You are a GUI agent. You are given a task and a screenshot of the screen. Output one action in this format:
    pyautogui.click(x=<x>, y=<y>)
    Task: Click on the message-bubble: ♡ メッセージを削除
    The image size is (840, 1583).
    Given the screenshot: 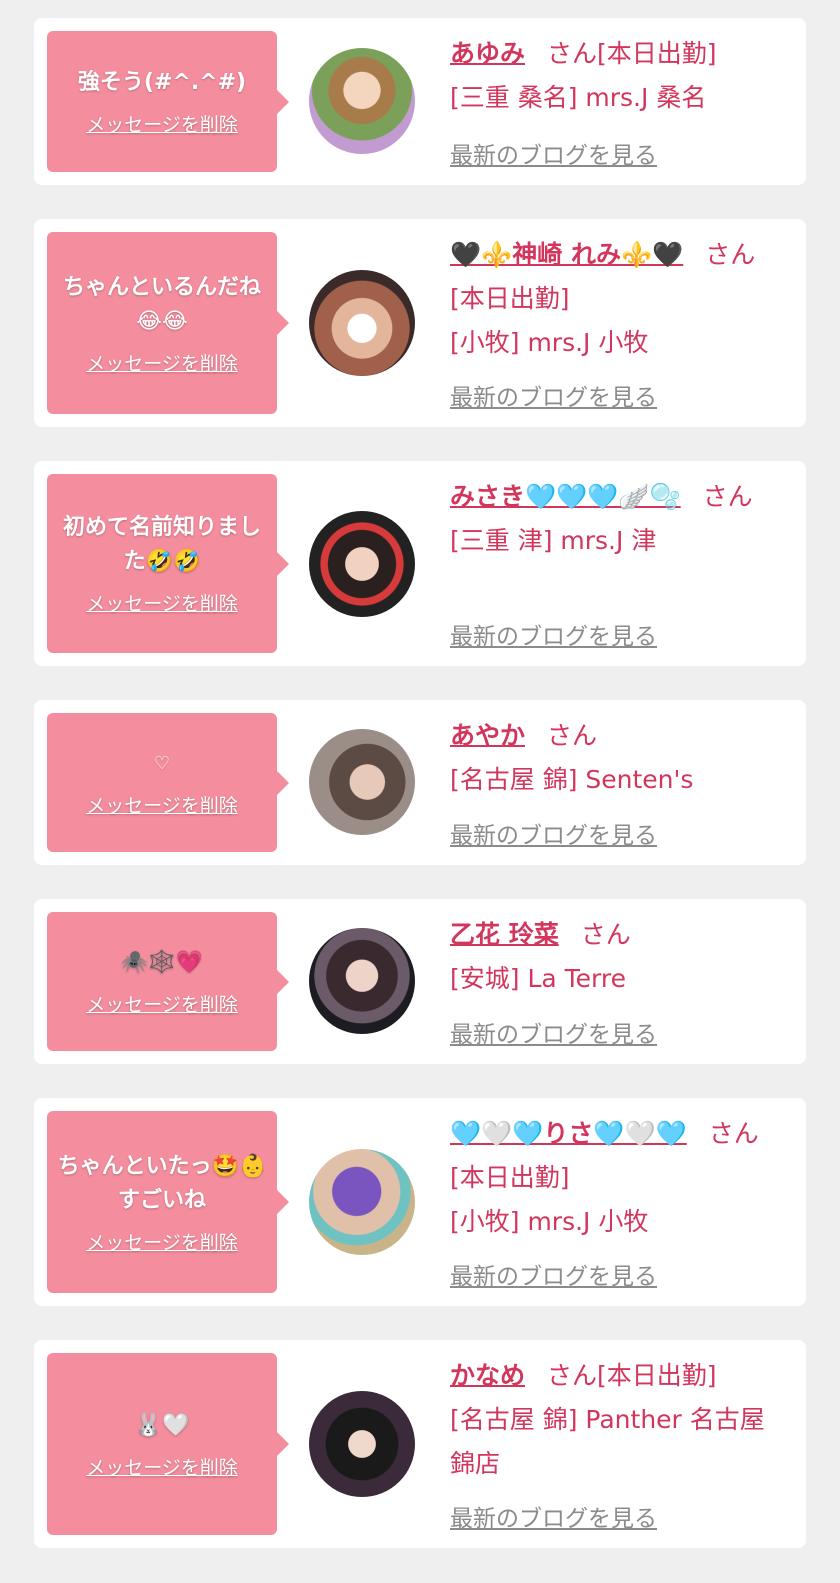 What is the action you would take?
    pyautogui.click(x=168, y=782)
    